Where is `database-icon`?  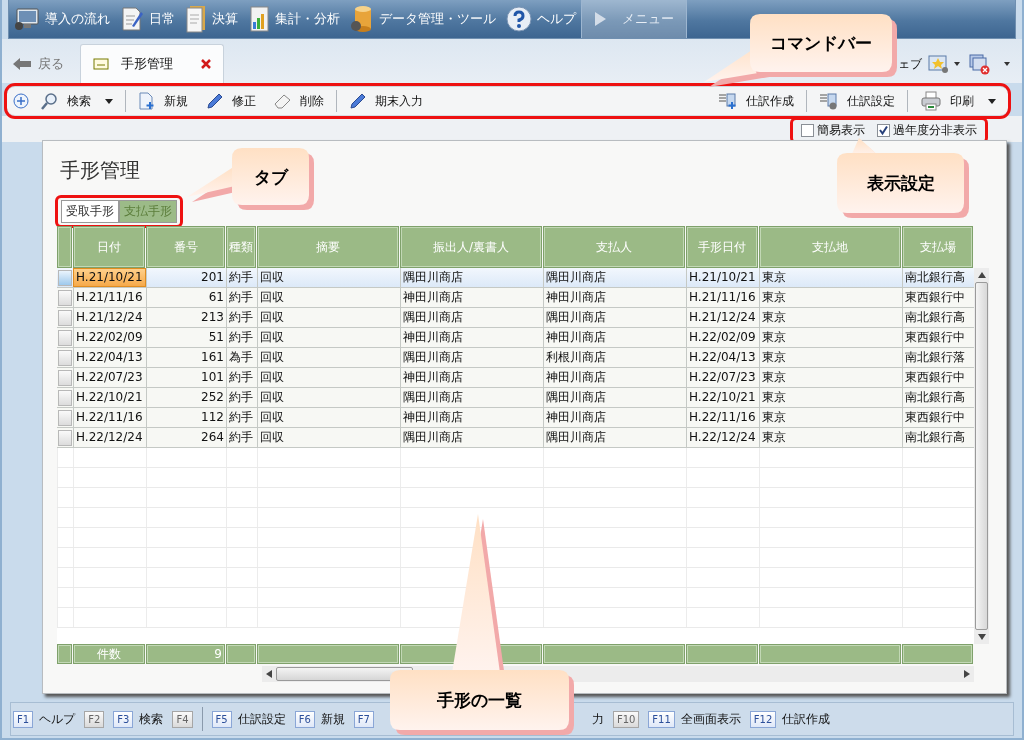 database-icon is located at coordinates (362, 19).